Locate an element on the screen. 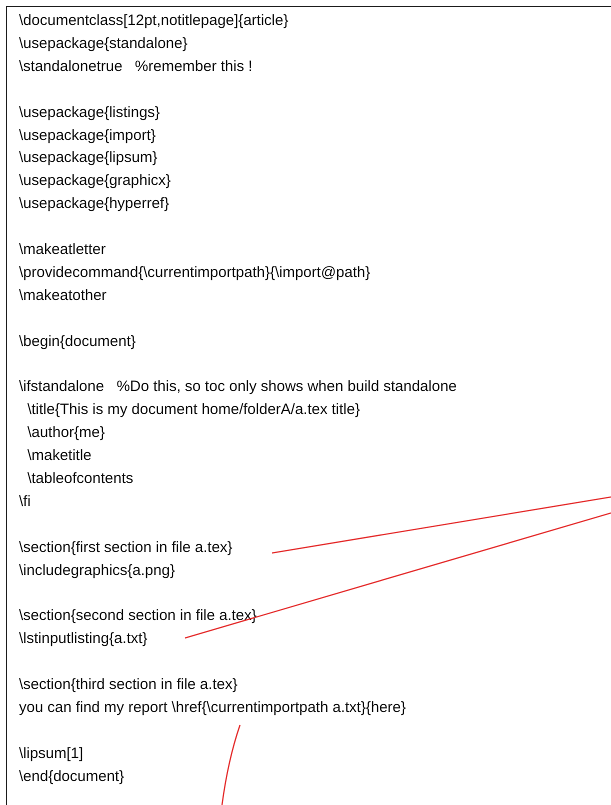 The width and height of the screenshot is (611, 805). code-line: \makeatother is located at coordinates (63, 296).